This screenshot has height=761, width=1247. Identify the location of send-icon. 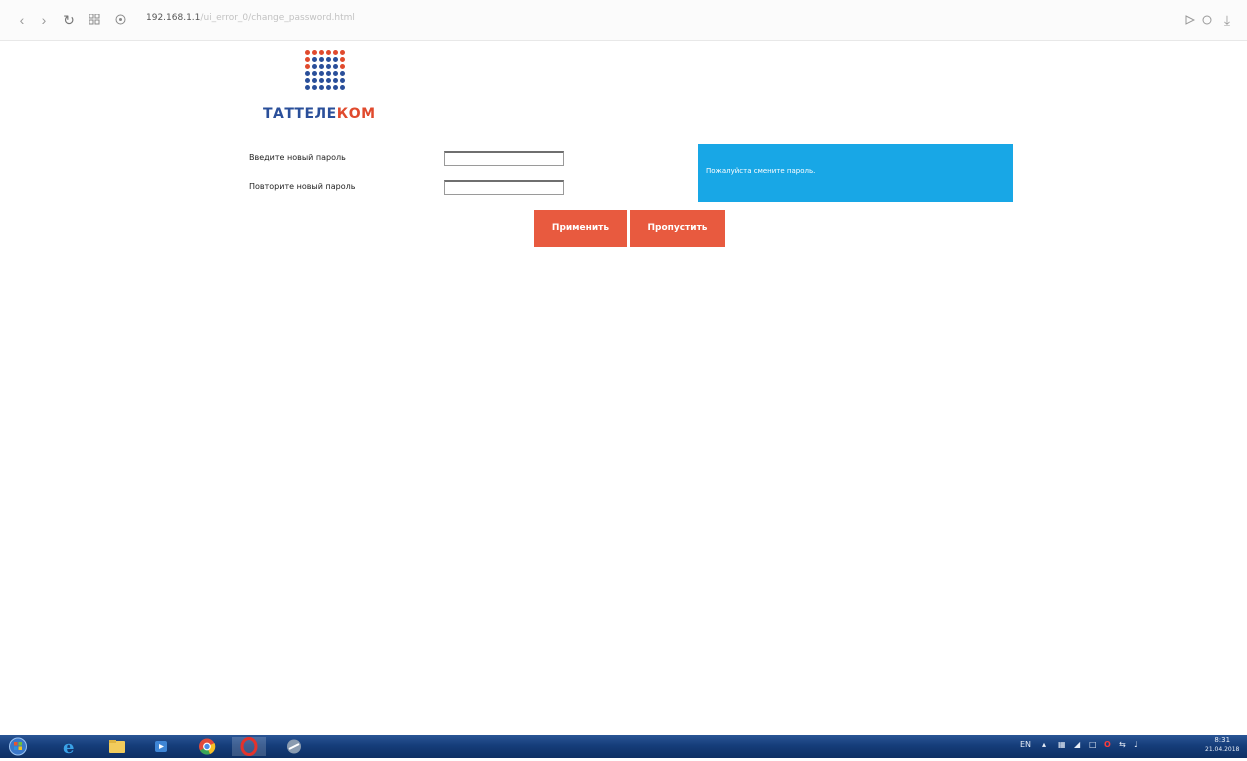
(1190, 20).